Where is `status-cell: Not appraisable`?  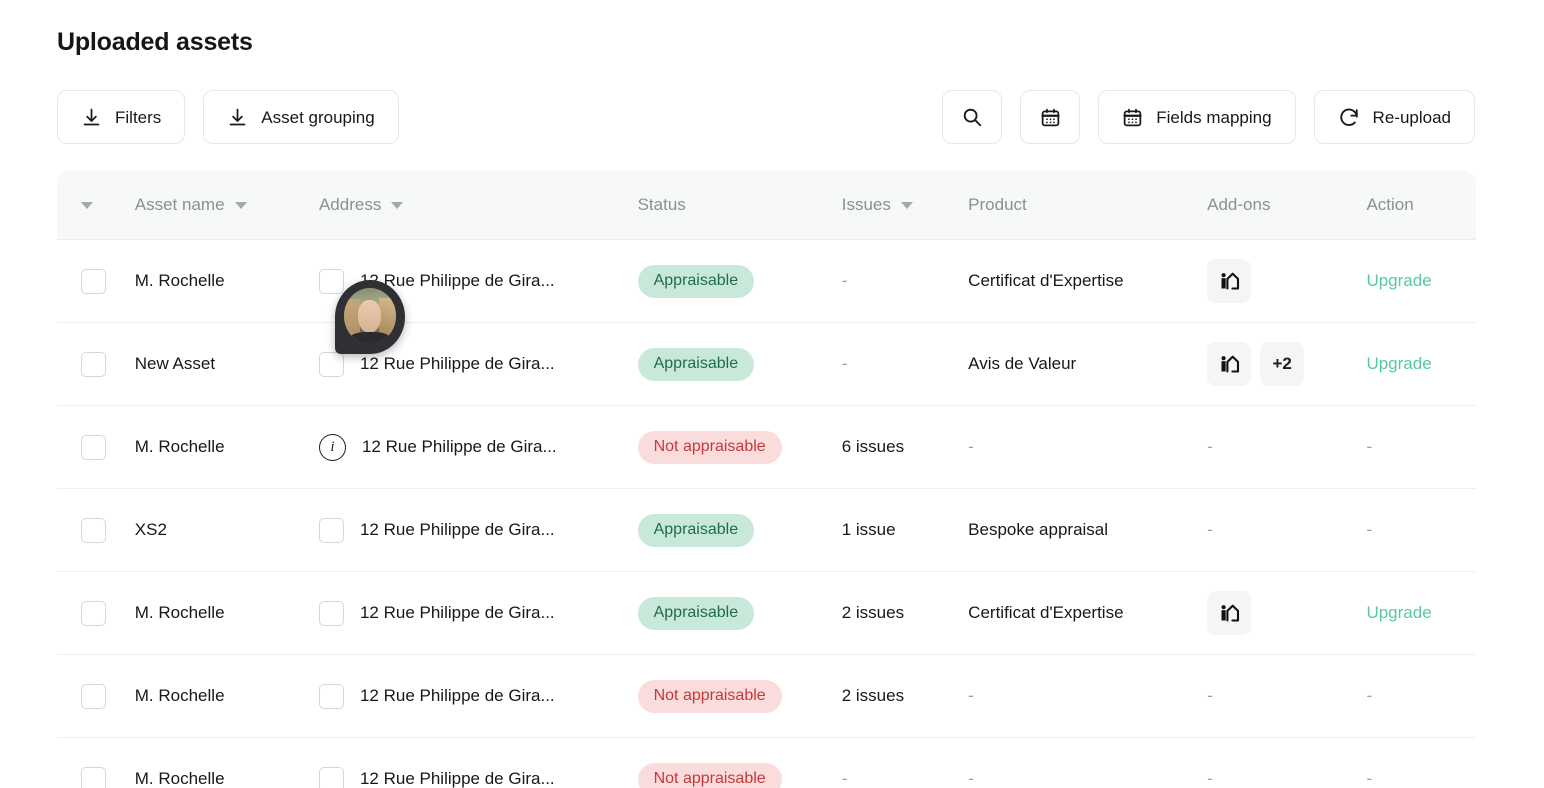 status-cell: Not appraisable is located at coordinates (739, 775).